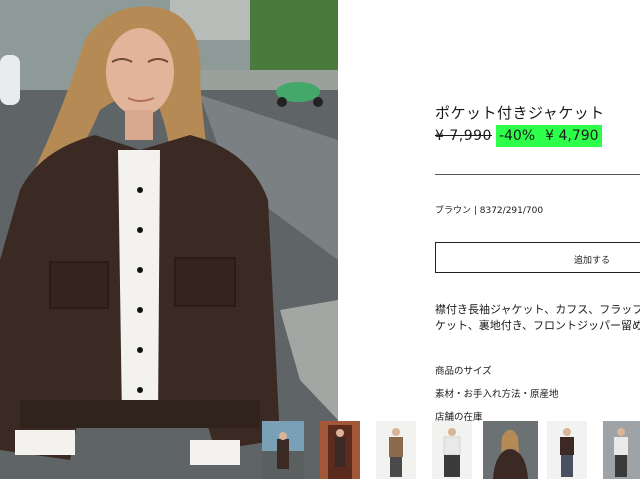  I want to click on original-price: ¥ 7,990, so click(463, 136).